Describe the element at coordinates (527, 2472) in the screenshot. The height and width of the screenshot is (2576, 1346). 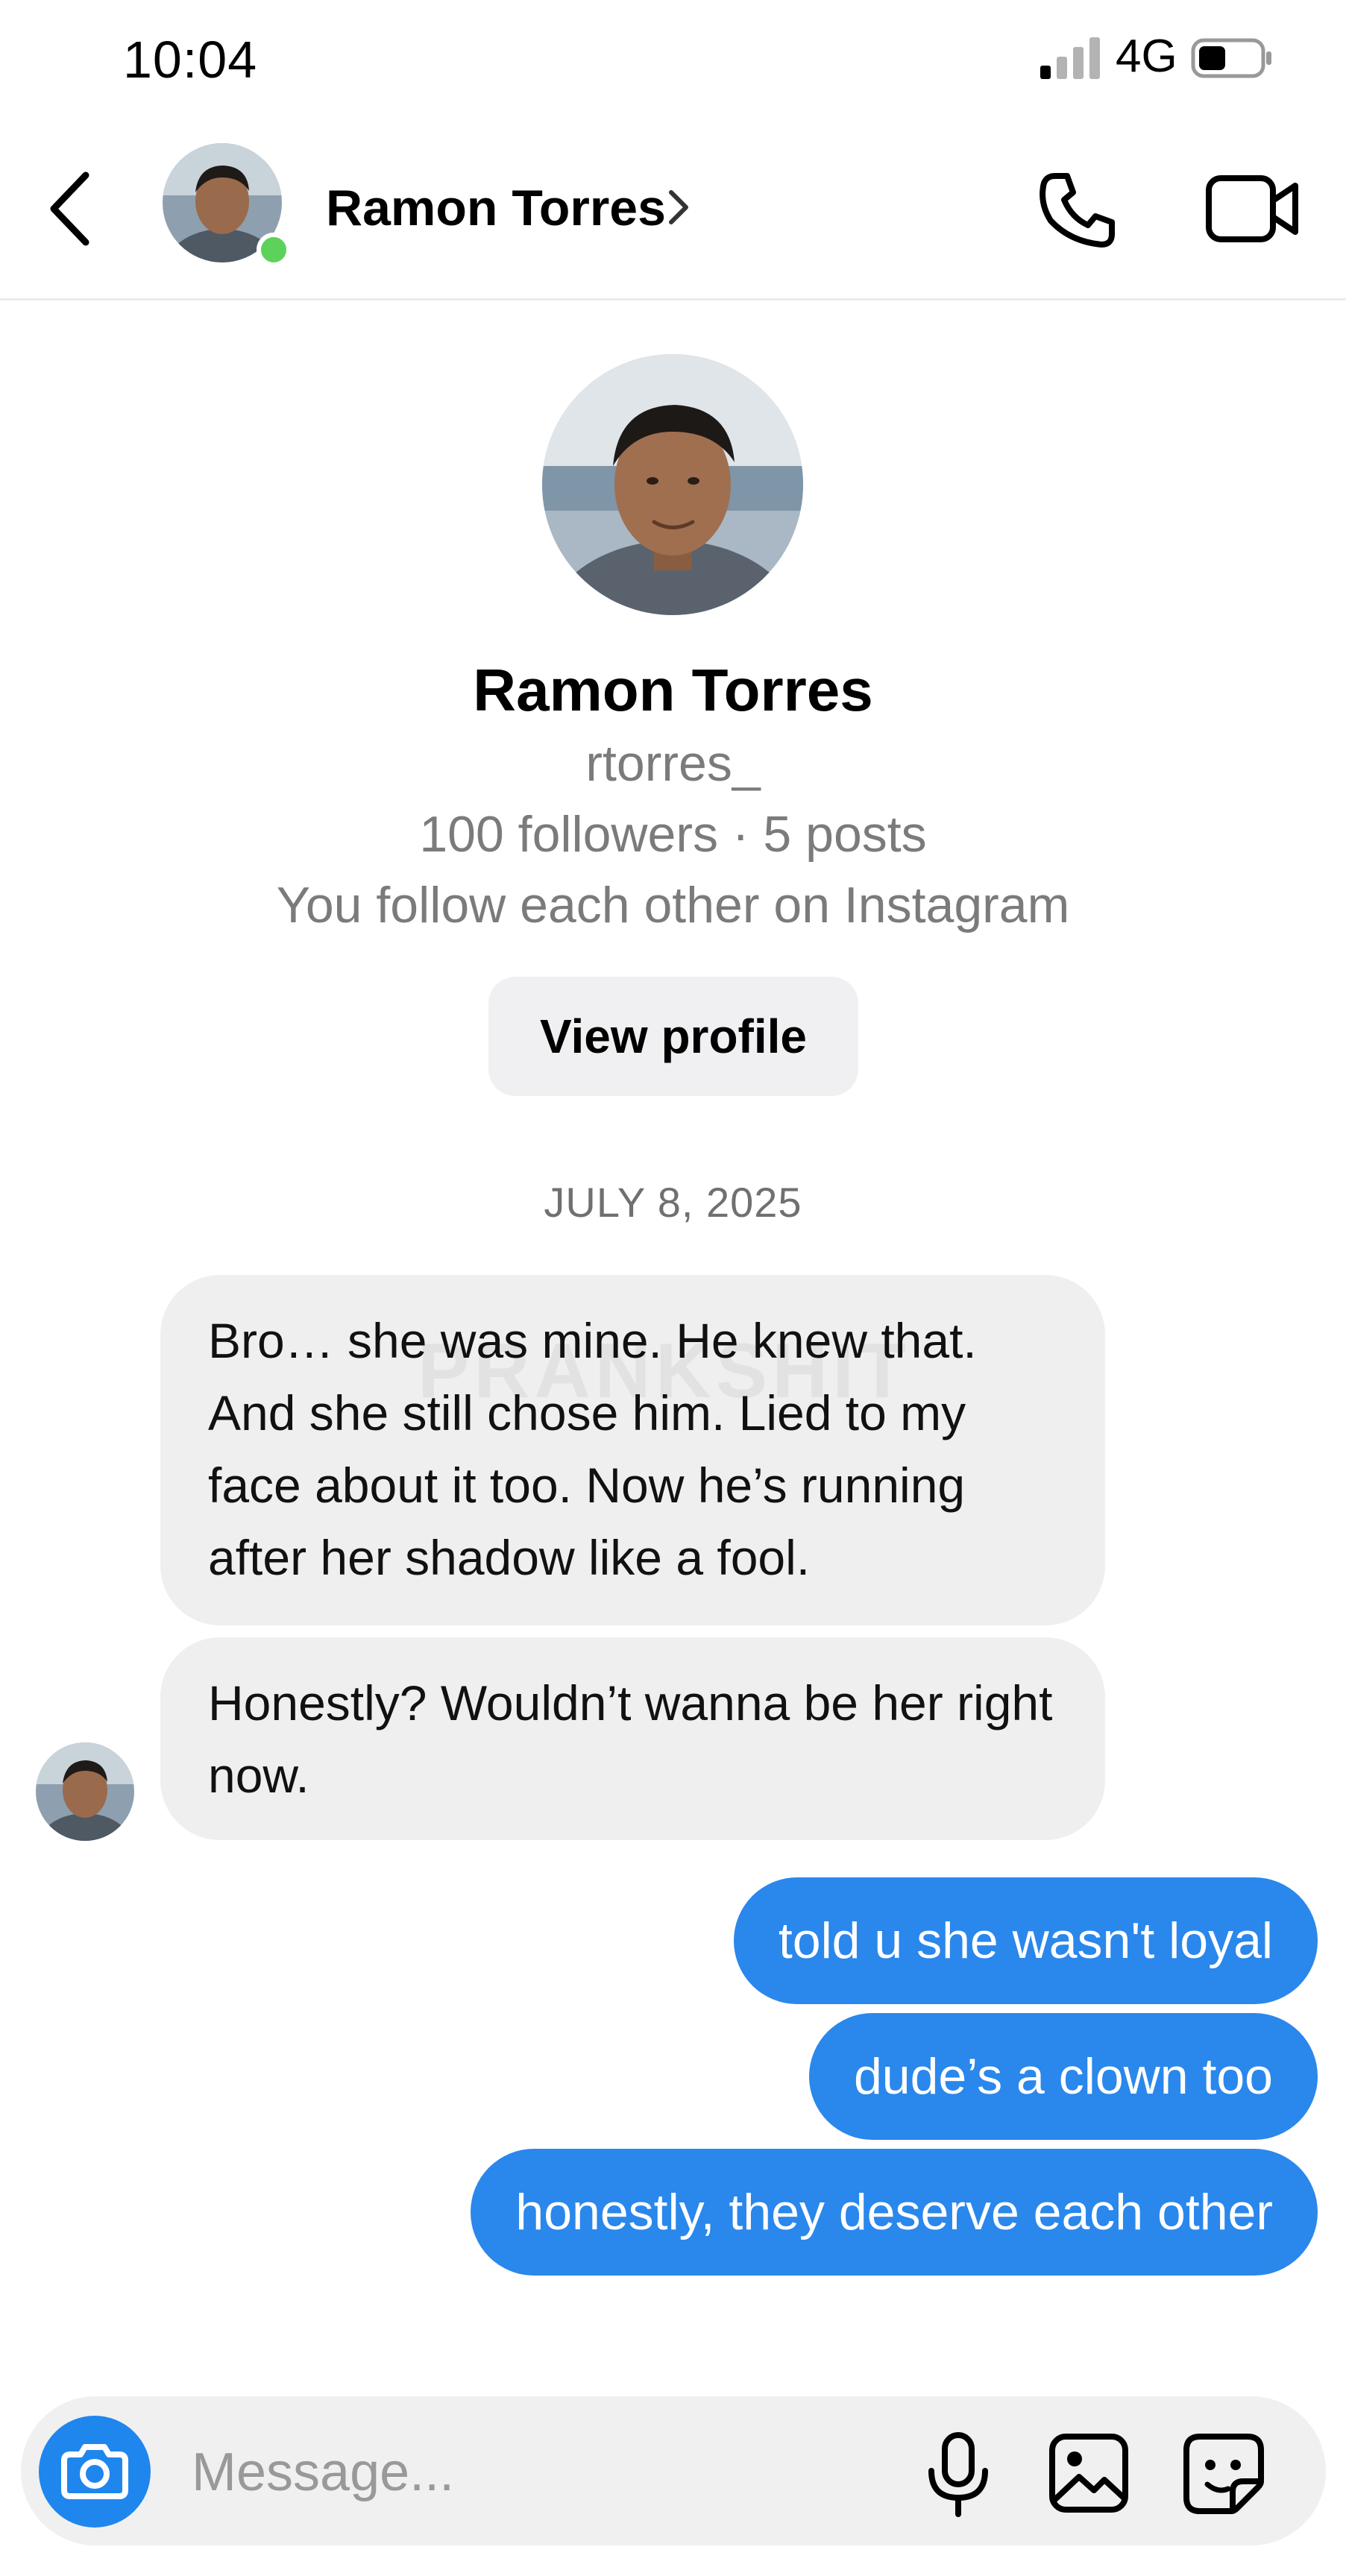
I see `message-input` at that location.